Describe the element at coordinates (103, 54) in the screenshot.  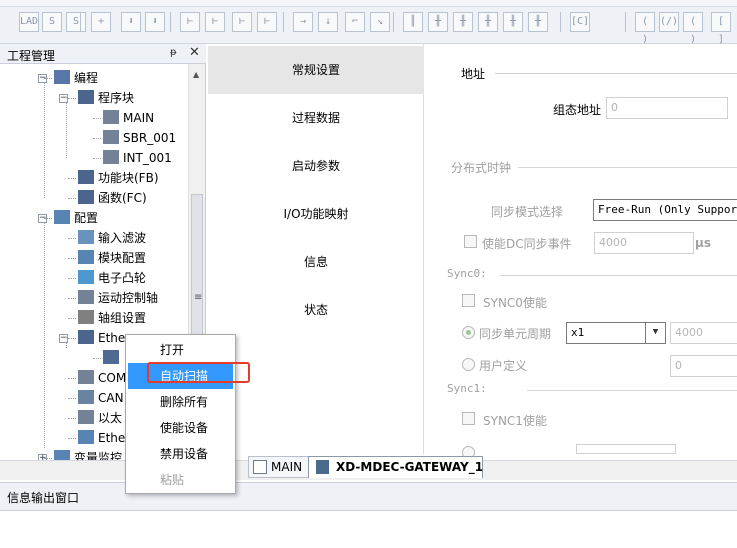
I see `project-panel-header: 工程管理 ᵽ ✕` at that location.